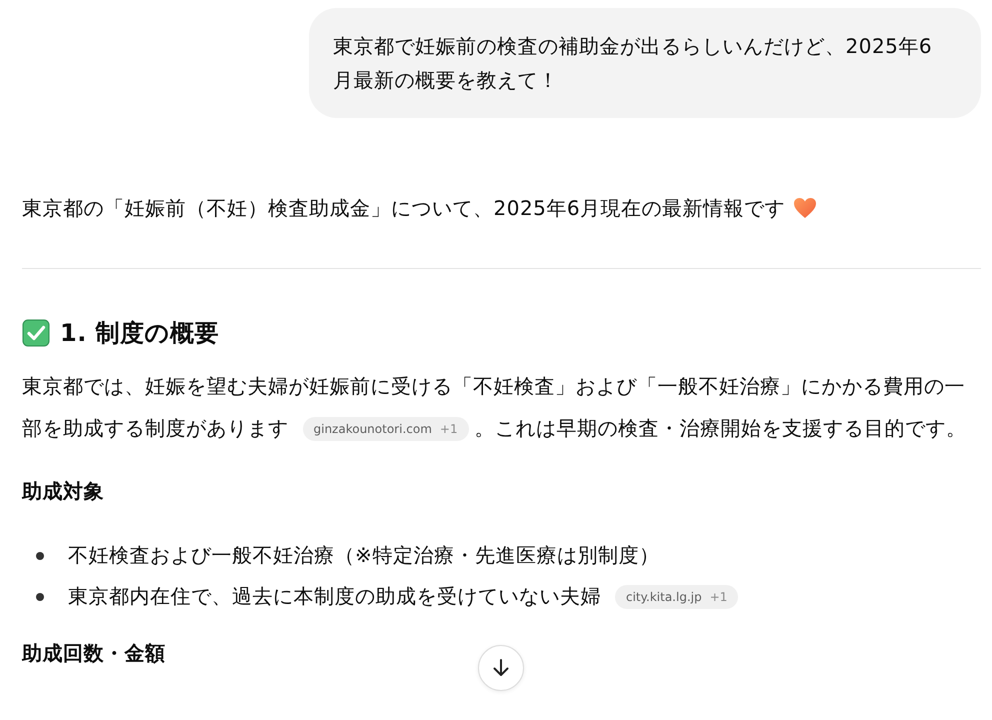  I want to click on section-heading: 1. 制度の概要, so click(140, 333).